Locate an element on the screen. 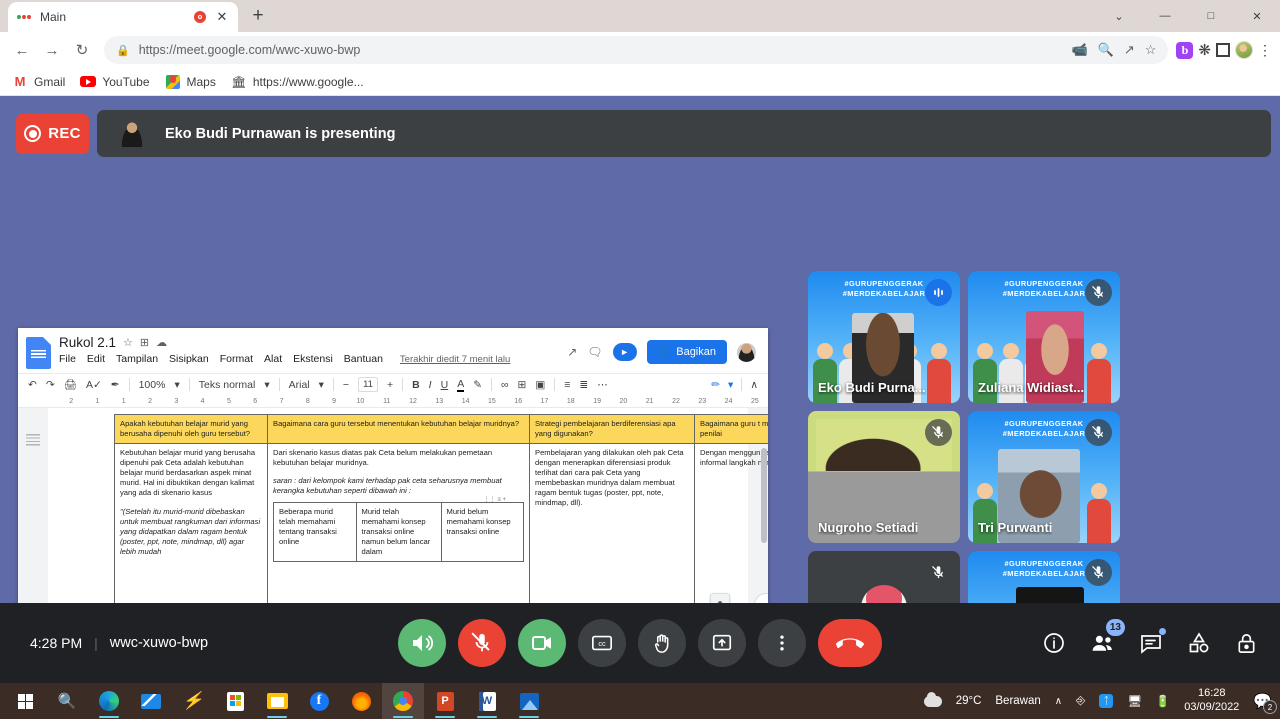 Image resolution: width=1280 pixels, height=719 pixels. extensions-puzzle-icon: ❋ is located at coordinates (1204, 50).